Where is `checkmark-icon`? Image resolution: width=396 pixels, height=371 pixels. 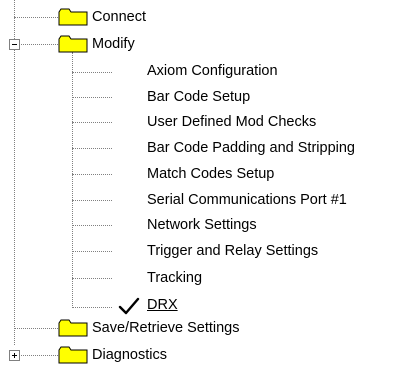 checkmark-icon is located at coordinates (129, 306).